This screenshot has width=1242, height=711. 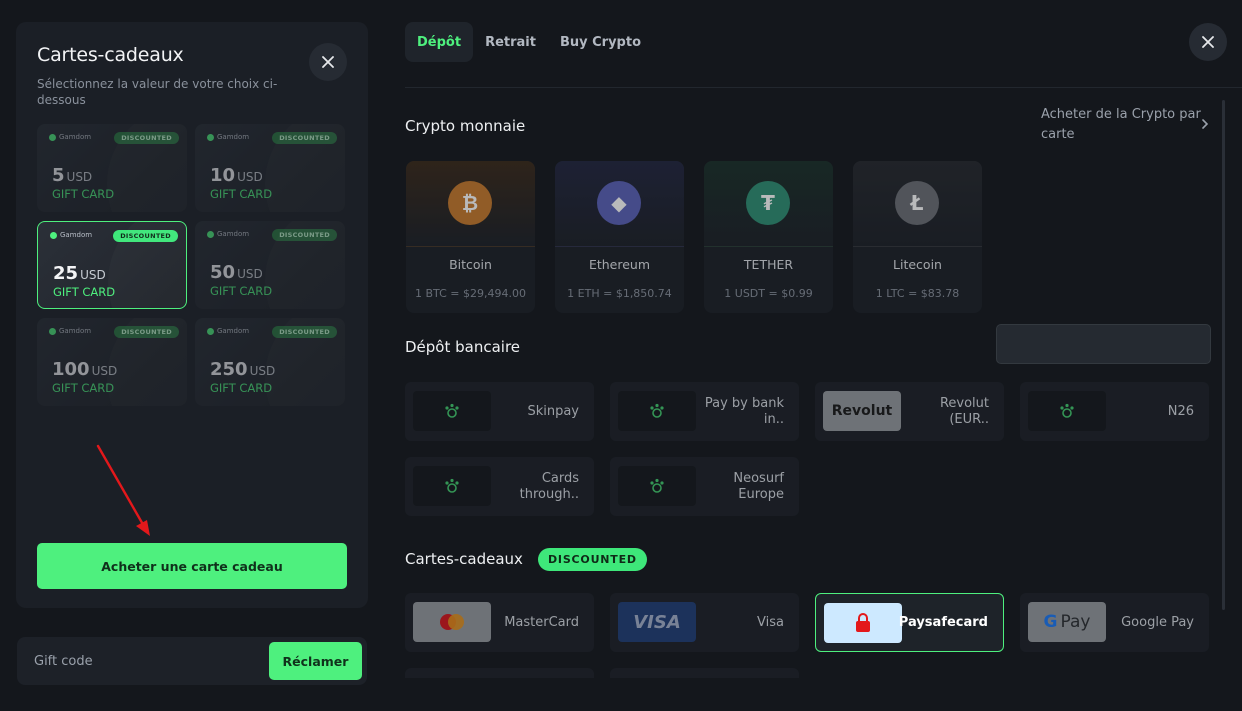 I want to click on coin-rate: 1 ETH = $1,850.74, so click(x=619, y=293).